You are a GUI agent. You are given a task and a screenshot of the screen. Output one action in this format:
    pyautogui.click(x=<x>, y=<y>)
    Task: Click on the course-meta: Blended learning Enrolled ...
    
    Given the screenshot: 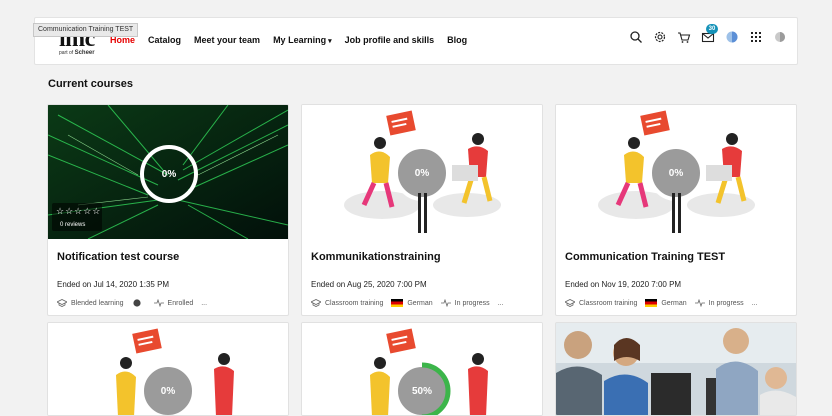 What is the action you would take?
    pyautogui.click(x=131, y=303)
    